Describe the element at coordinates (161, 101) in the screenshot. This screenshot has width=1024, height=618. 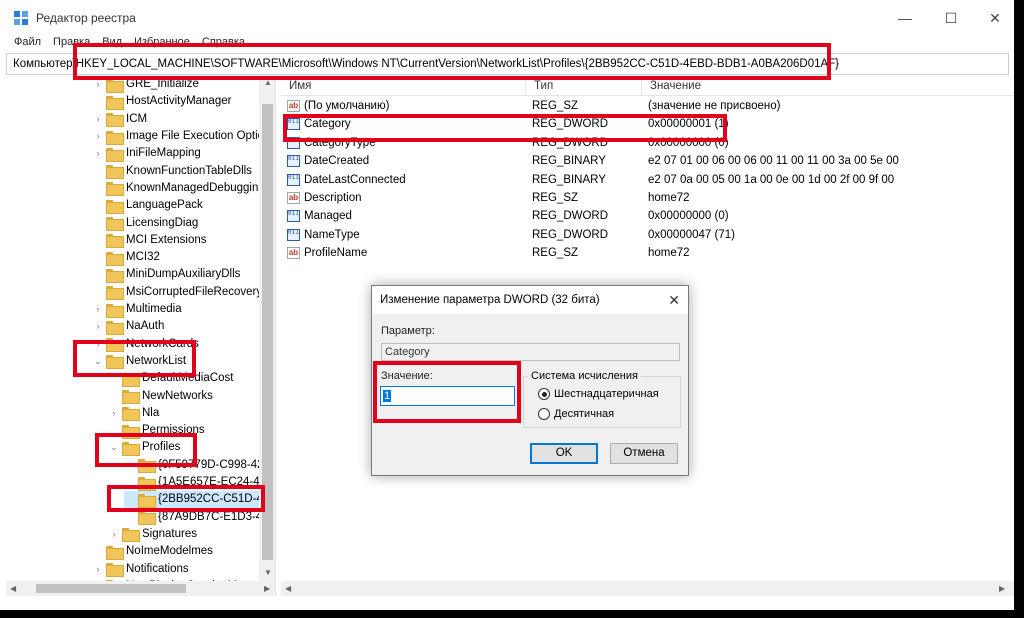
I see `tree-item: HostActivityManager` at that location.